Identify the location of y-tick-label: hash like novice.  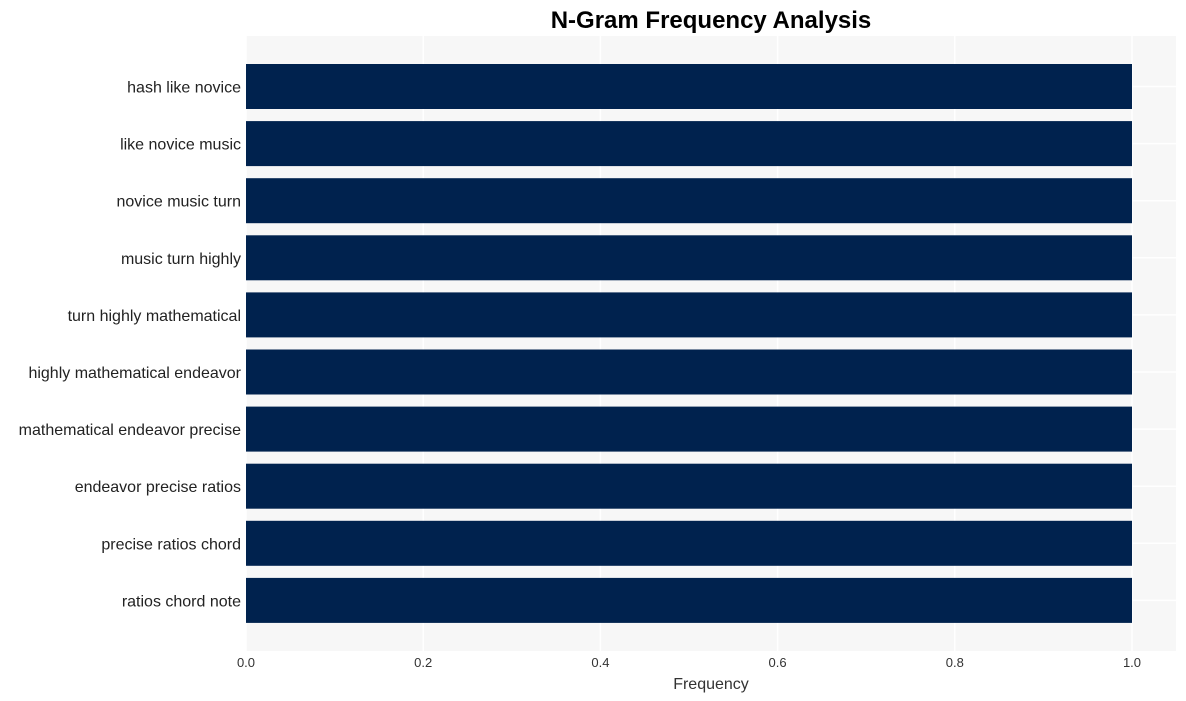
(184, 88).